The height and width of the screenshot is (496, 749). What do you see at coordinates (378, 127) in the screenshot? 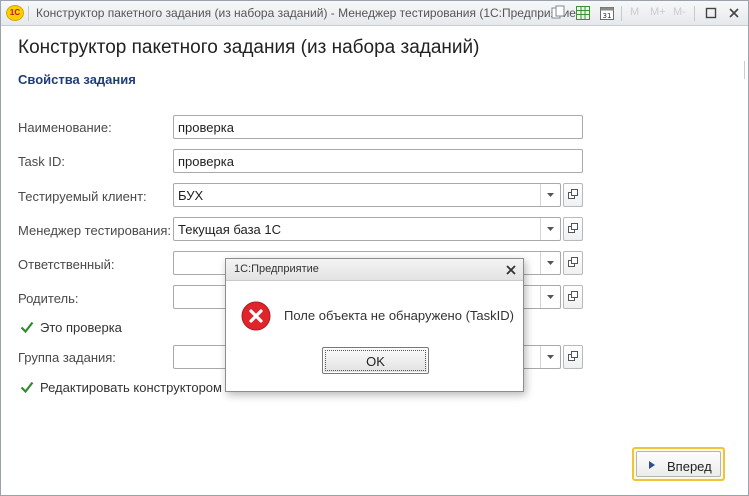
I see `name-field: проверка` at bounding box center [378, 127].